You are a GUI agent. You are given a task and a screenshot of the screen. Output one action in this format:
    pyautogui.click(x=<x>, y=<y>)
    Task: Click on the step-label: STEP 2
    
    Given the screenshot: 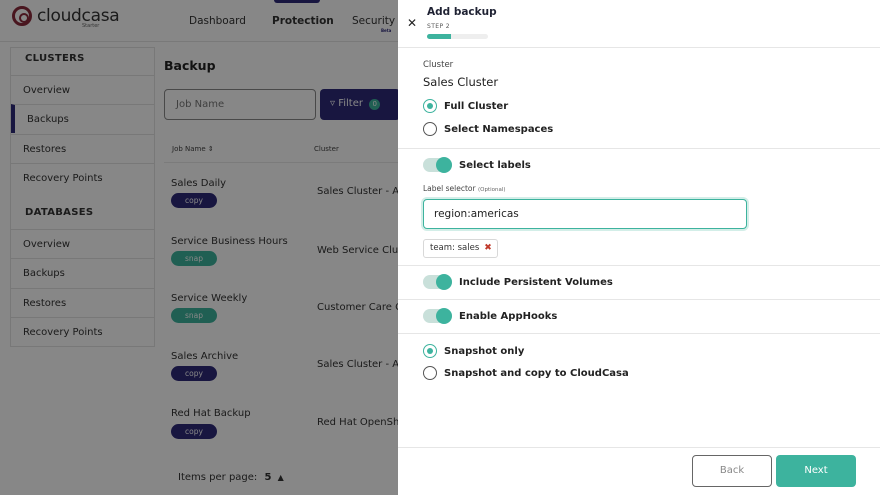 What is the action you would take?
    pyautogui.click(x=439, y=26)
    